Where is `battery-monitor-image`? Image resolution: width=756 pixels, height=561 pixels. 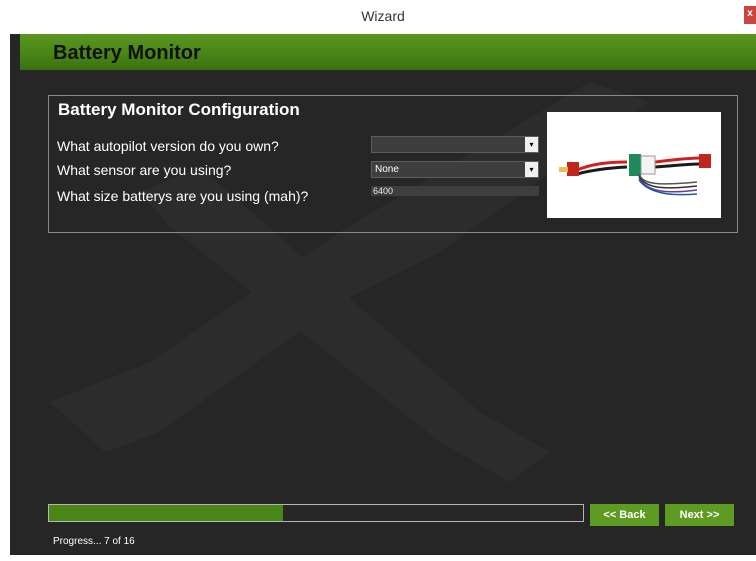 battery-monitor-image is located at coordinates (634, 165).